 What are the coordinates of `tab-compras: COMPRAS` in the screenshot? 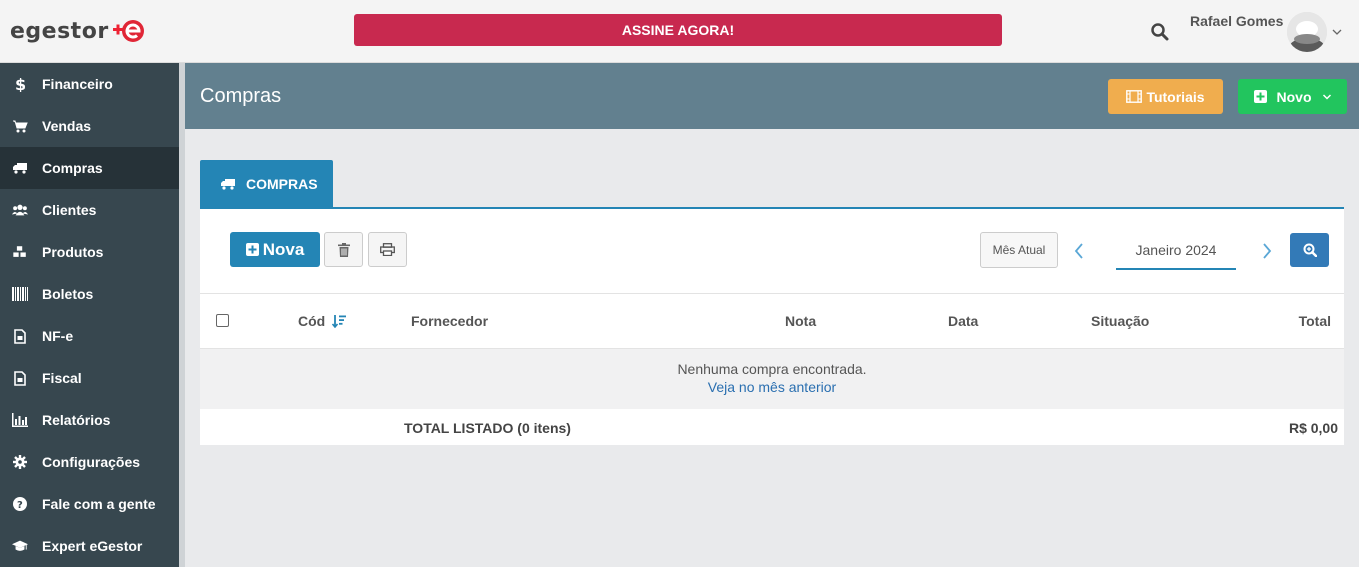 It's located at (266, 183).